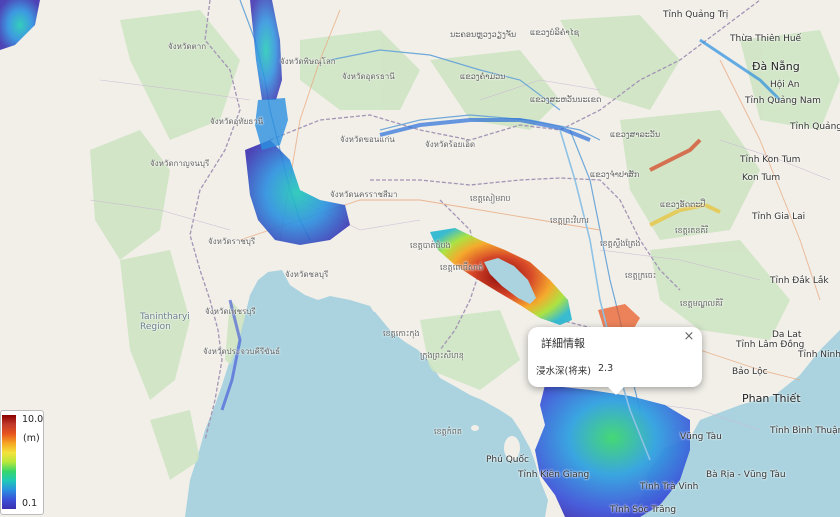 The height and width of the screenshot is (517, 840). What do you see at coordinates (483, 76) in the screenshot?
I see `label-laos-khammouane: ແຂວງຄໍາມ່ວນ` at bounding box center [483, 76].